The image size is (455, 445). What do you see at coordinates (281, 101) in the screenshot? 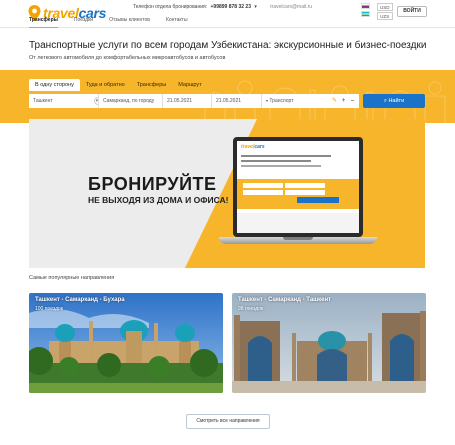
I see `transport-value: Транспорт` at bounding box center [281, 101].